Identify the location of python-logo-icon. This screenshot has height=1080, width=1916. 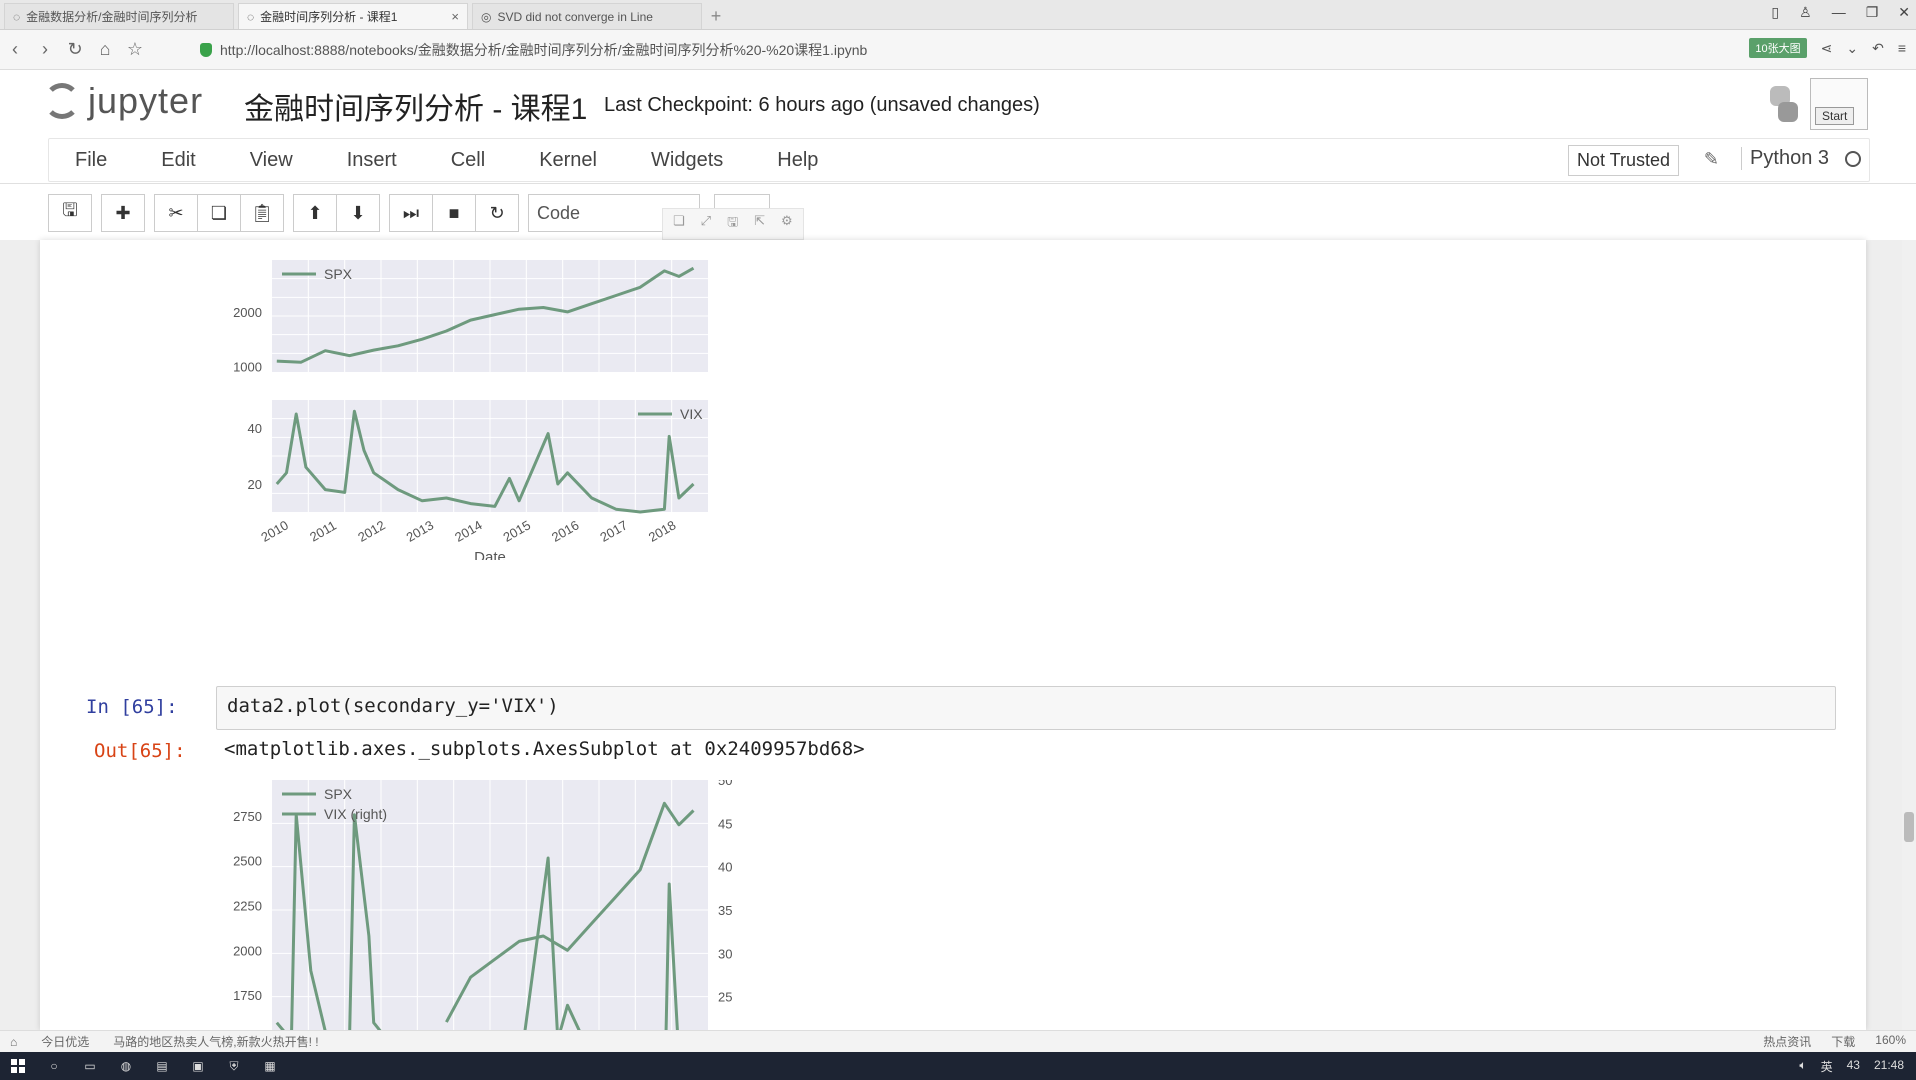
(1784, 104).